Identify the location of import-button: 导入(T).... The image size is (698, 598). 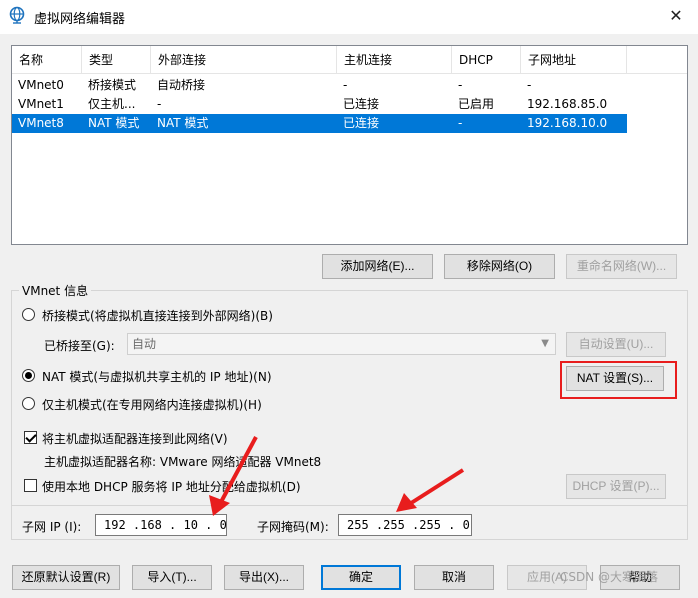
(172, 577).